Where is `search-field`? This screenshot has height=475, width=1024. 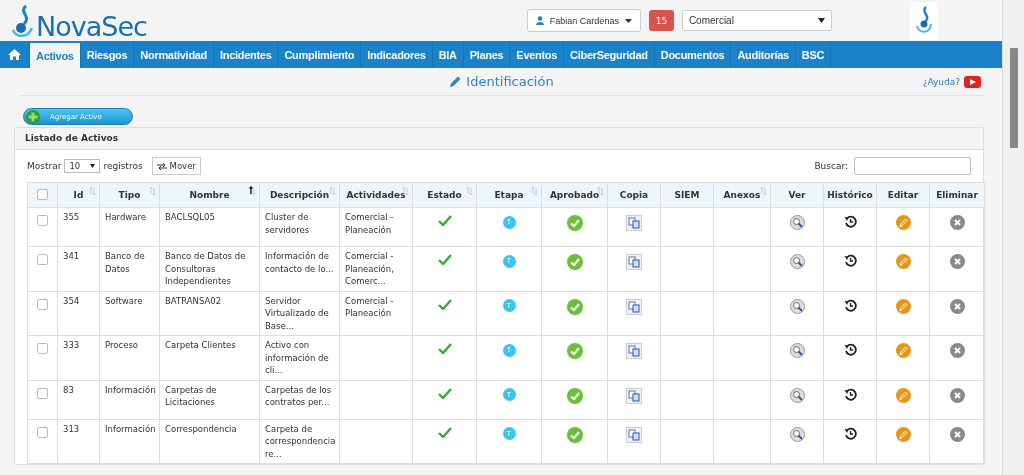 search-field is located at coordinates (912, 166).